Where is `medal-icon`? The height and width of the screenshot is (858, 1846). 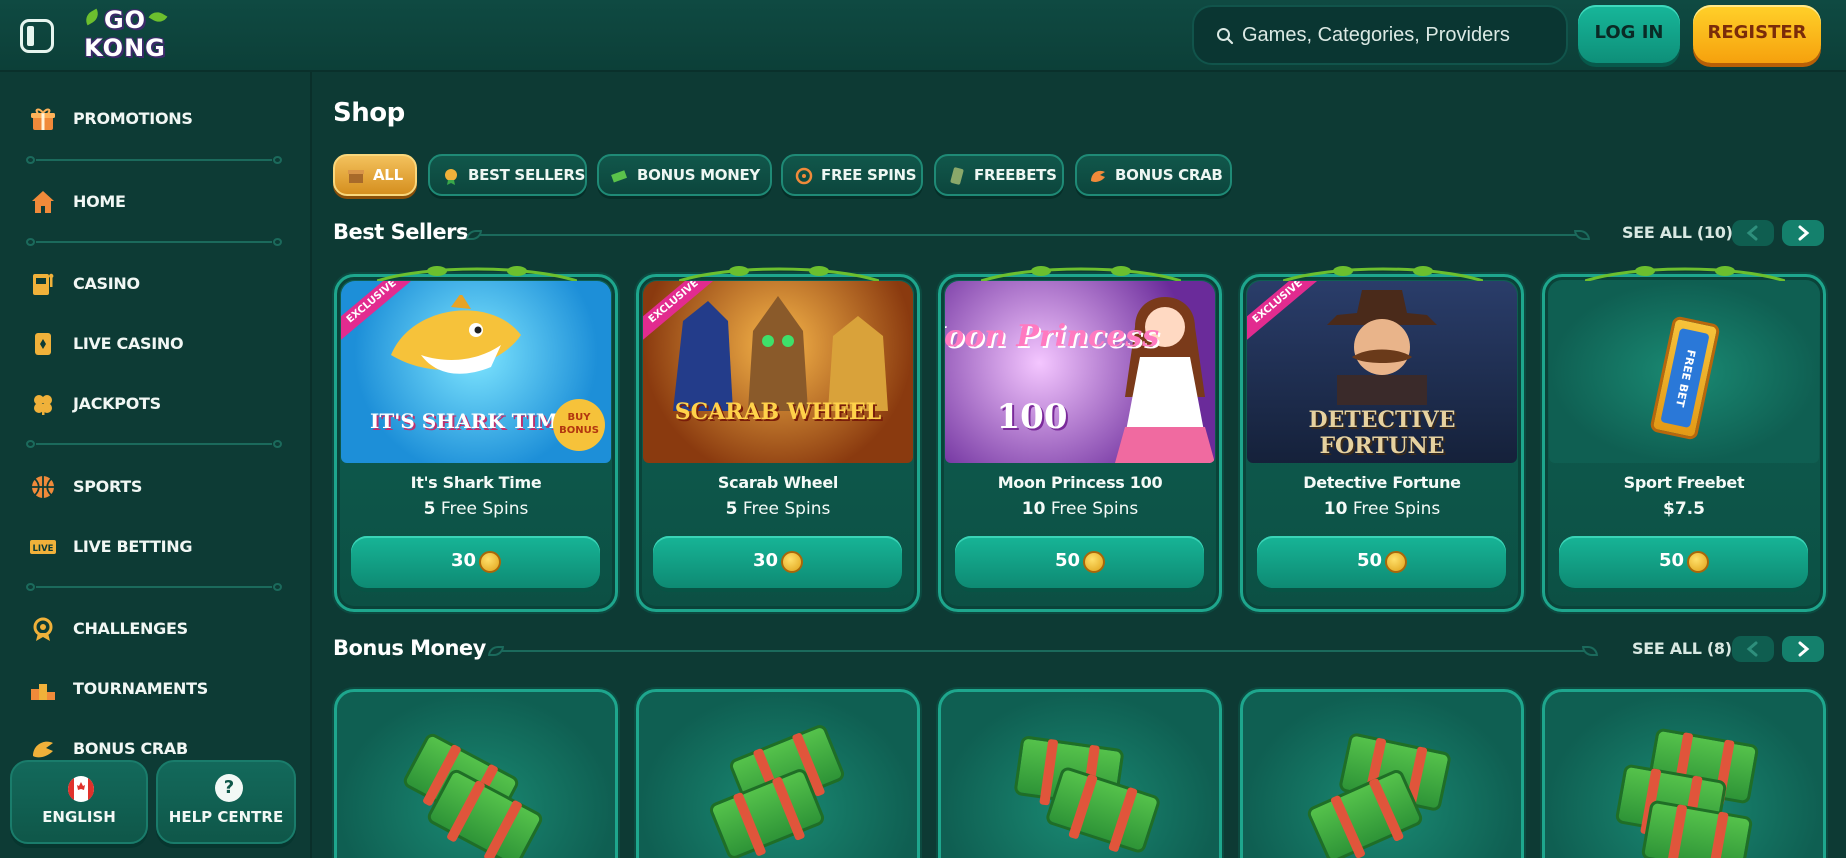
medal-icon is located at coordinates (451, 177).